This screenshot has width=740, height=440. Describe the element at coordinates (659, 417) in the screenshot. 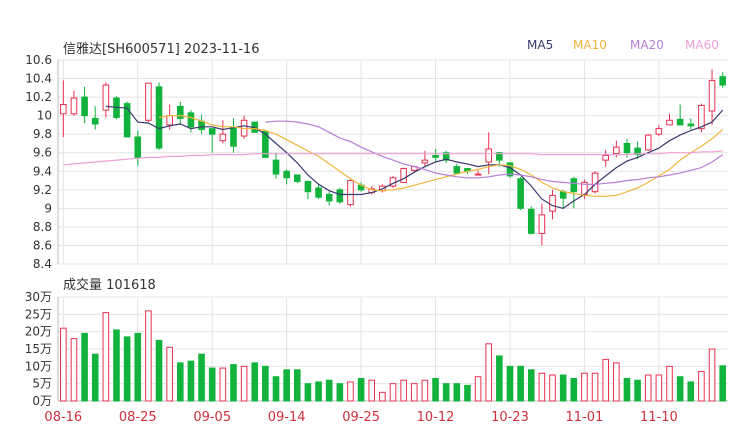

I see `date-tick-label: 11-10` at that location.